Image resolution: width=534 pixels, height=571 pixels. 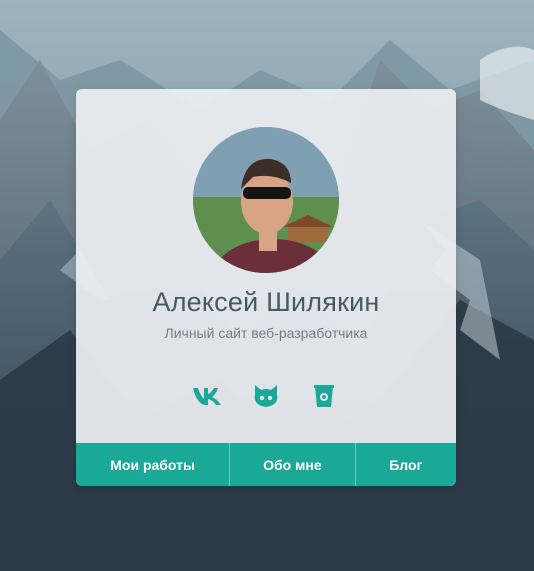 I want to click on nav-item-works: Мои работы, so click(x=153, y=464).